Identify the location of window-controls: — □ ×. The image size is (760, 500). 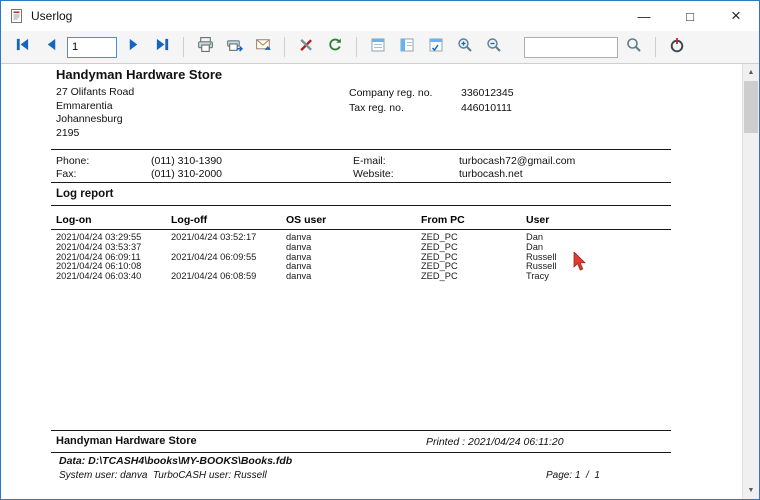
(690, 16).